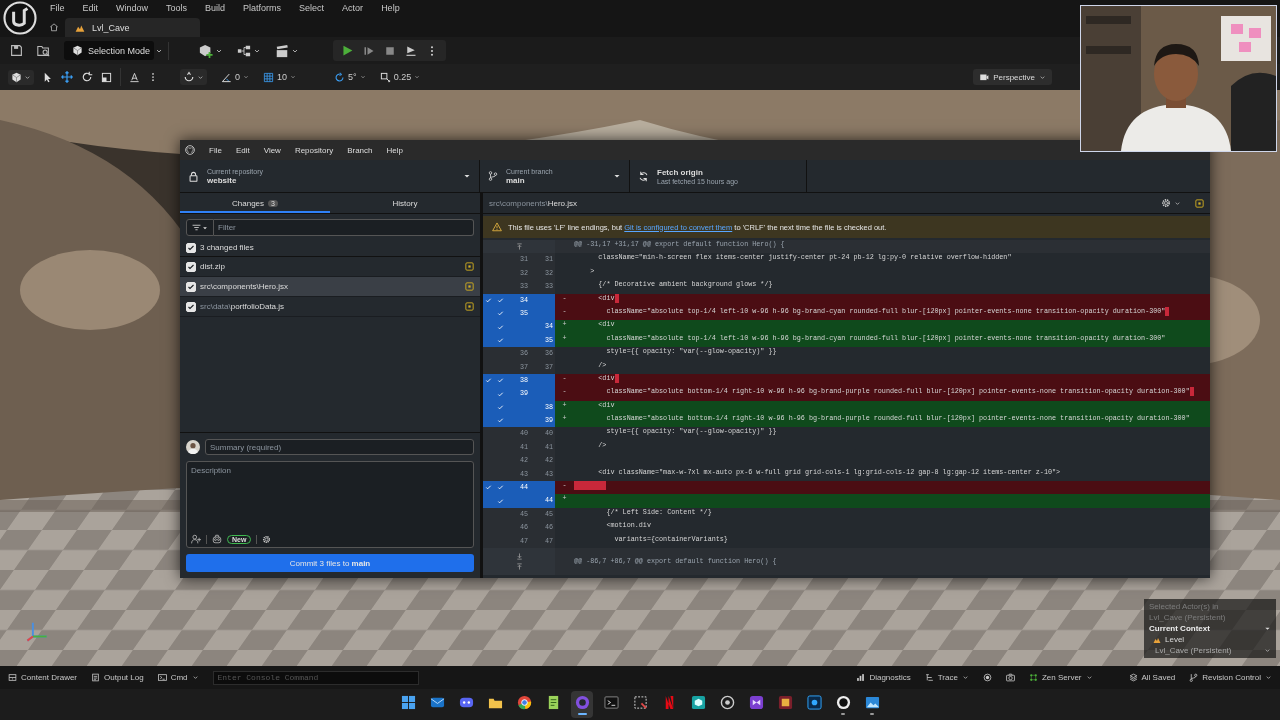  I want to click on add-cube-icon, so click(206, 50).